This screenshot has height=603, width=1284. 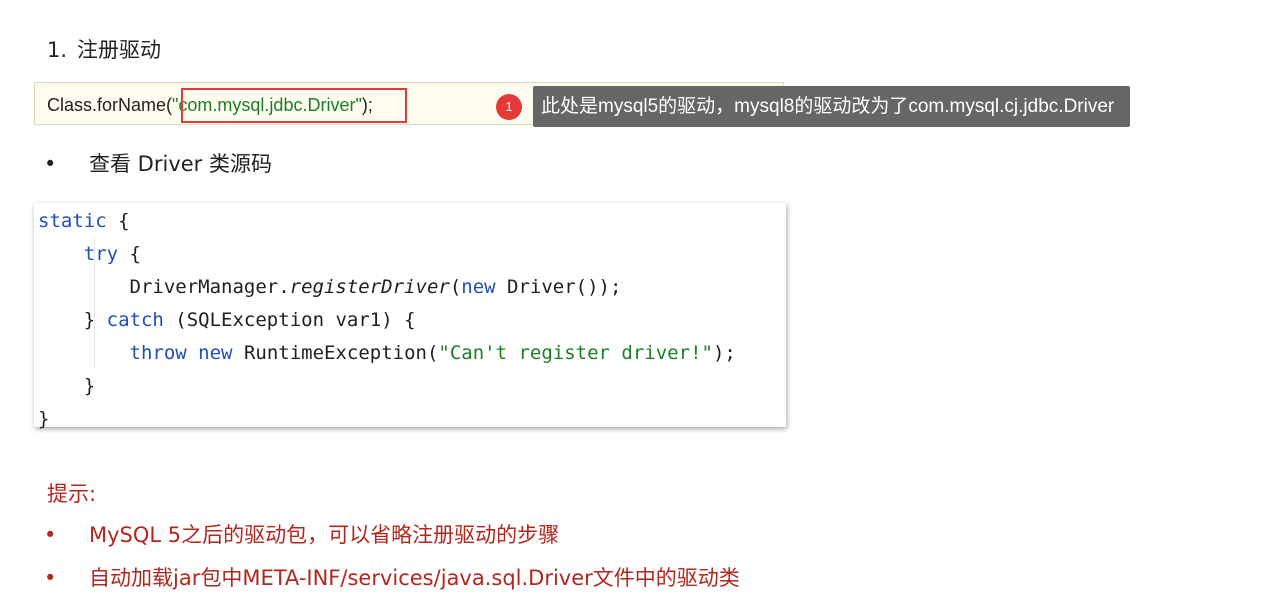 I want to click on tip-item: • MySQL 5之后的驱动包，可以省略注册驱动的步骤, so click(x=301, y=534).